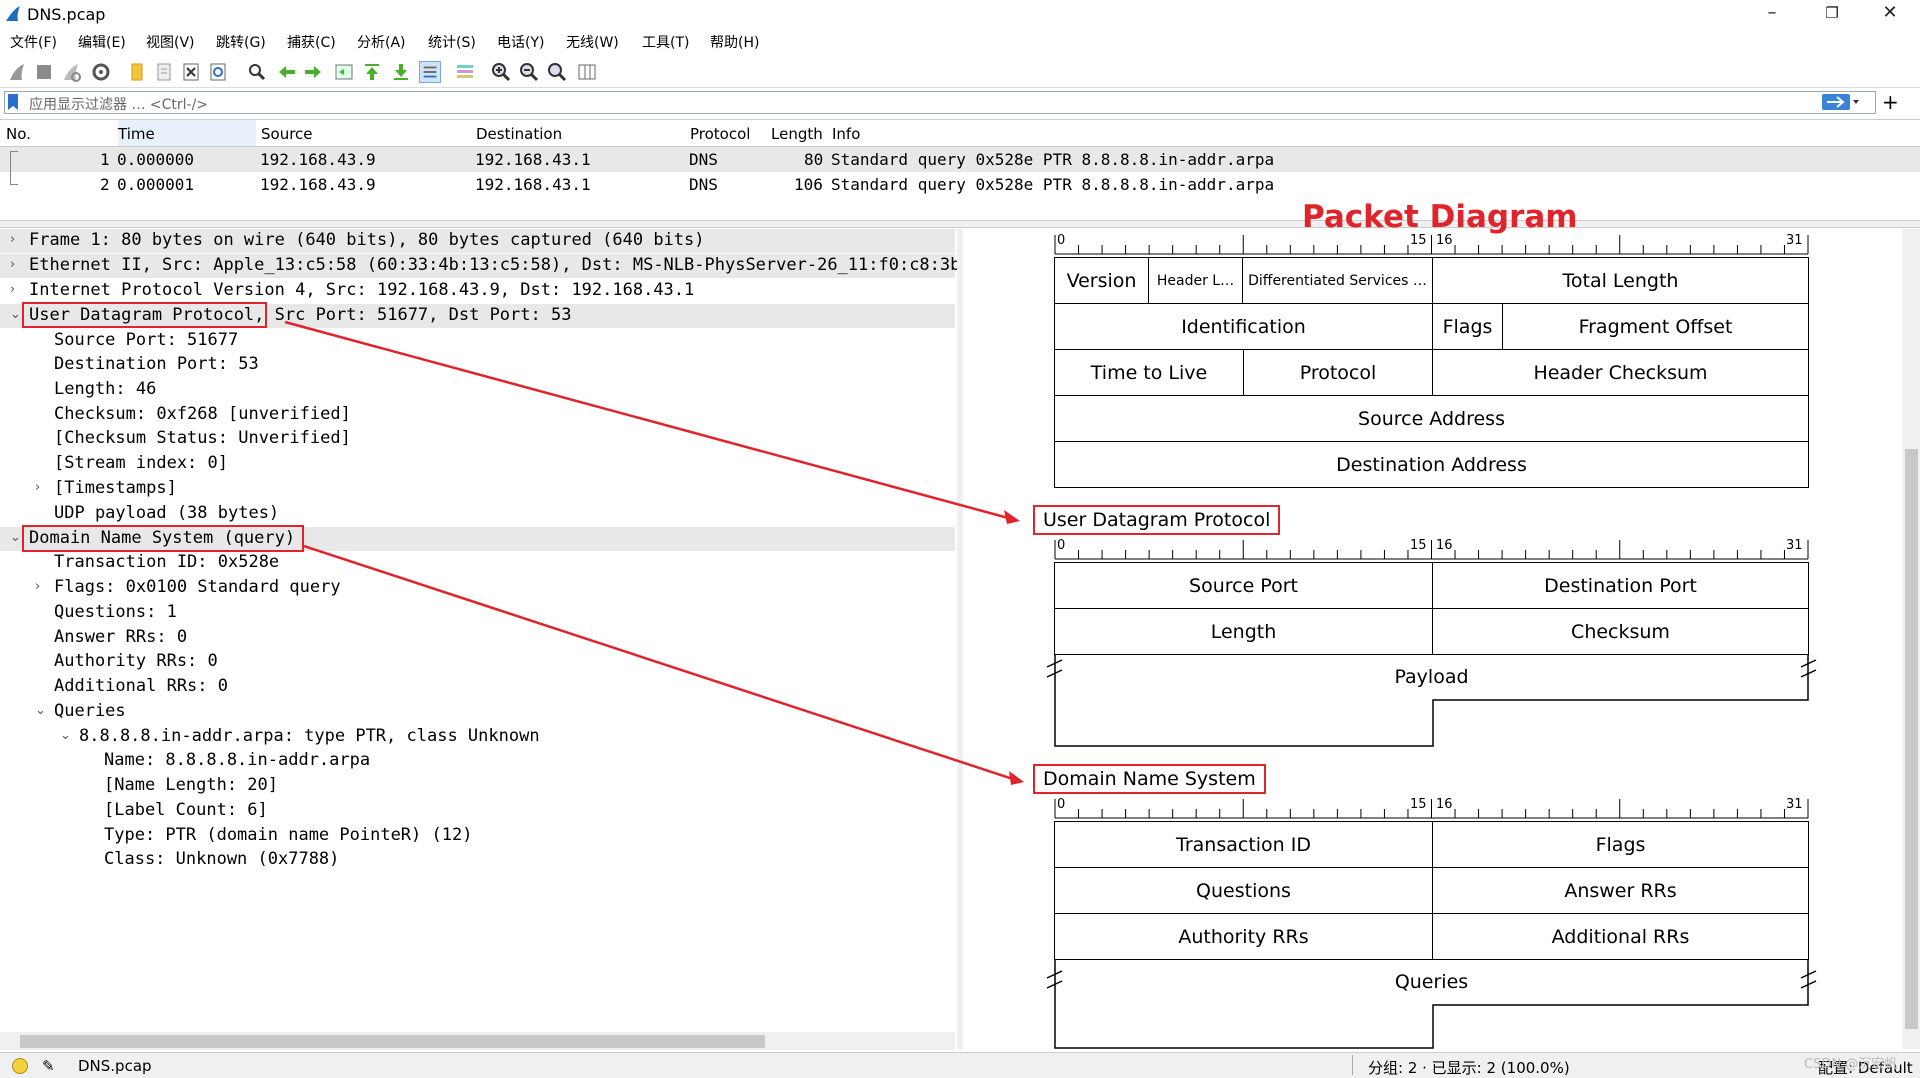  Describe the element at coordinates (465, 72) in the screenshot. I see `colorize-icon` at that location.